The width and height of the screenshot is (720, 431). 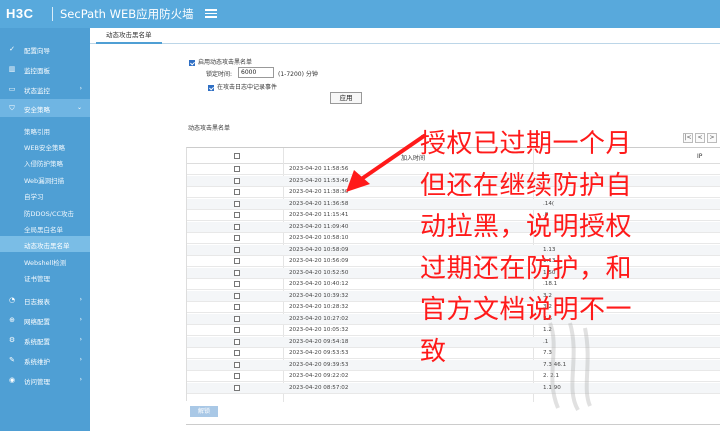 I want to click on row-time: 2023-04-20 11:15:41, so click(x=319, y=215).